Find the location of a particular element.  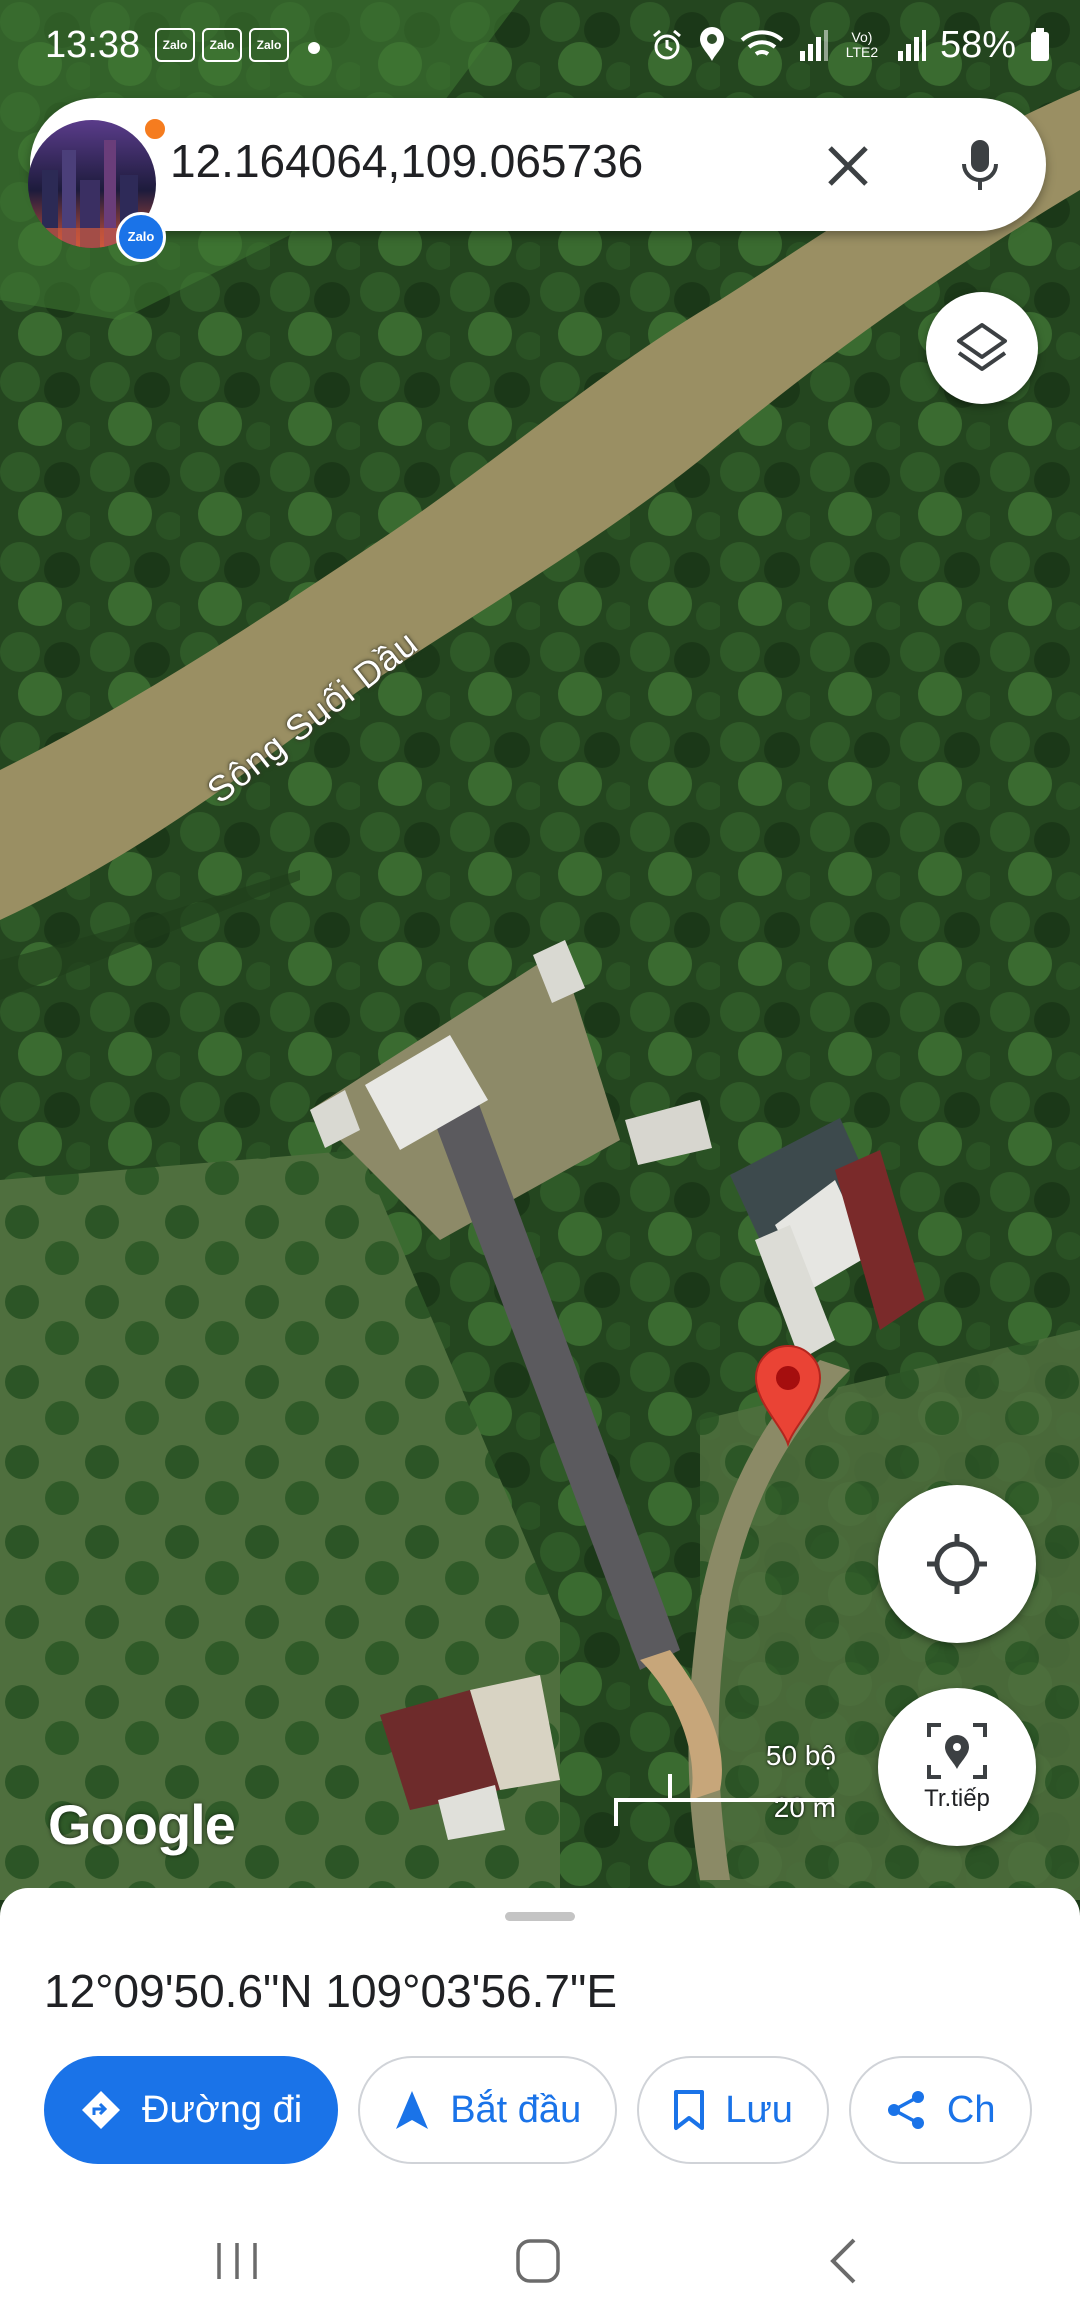

directions-icon is located at coordinates (101, 2110).